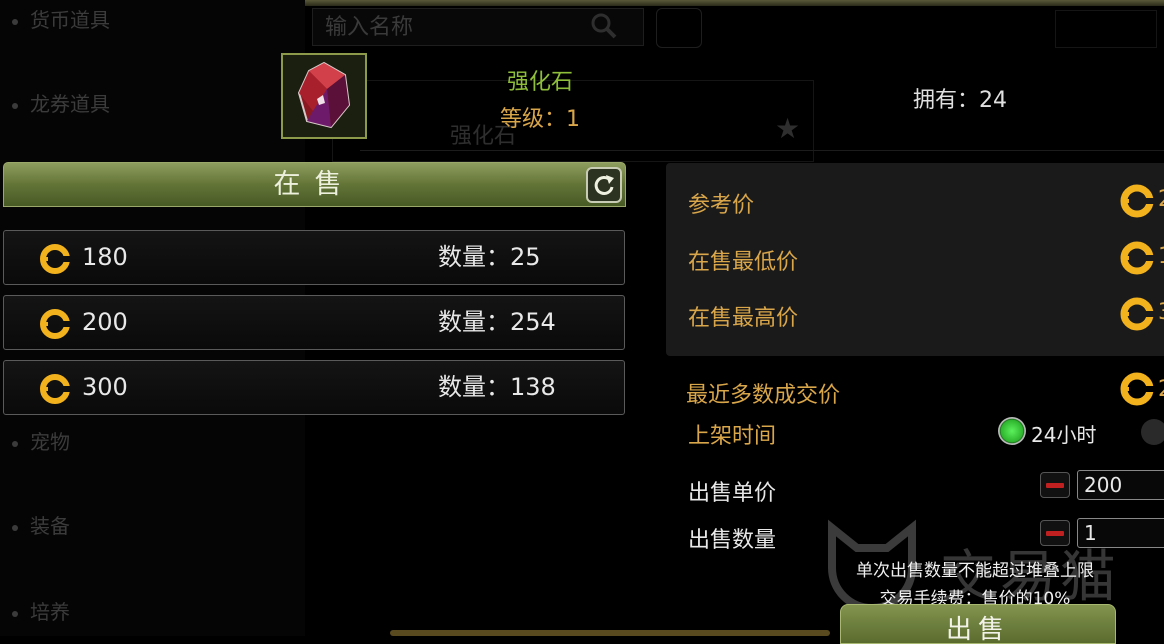 This screenshot has width=1164, height=644. What do you see at coordinates (314, 257) in the screenshot?
I see `listing-row: 180 数量：25` at bounding box center [314, 257].